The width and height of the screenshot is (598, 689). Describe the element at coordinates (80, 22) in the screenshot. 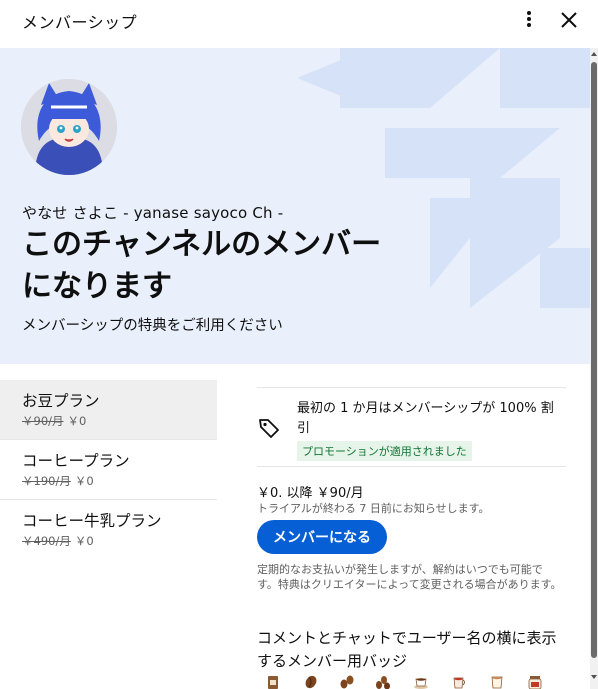

I see `dialog-title: メンバーシップ` at that location.